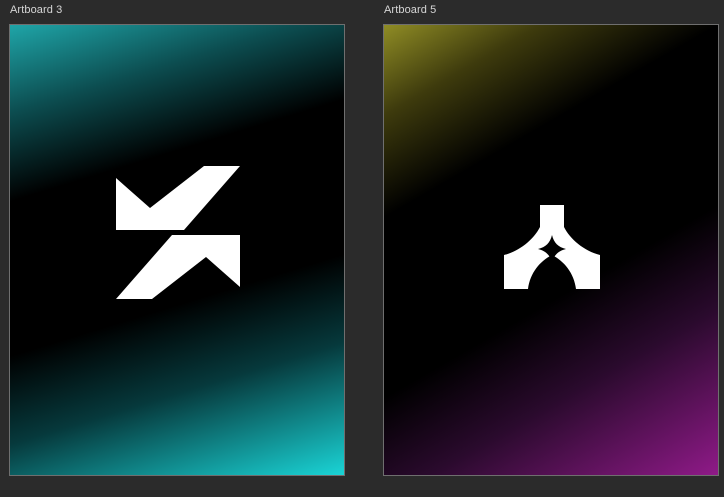 The width and height of the screenshot is (724, 497). Describe the element at coordinates (178, 233) in the screenshot. I see `zigzag-arrows-logo-icon` at that location.